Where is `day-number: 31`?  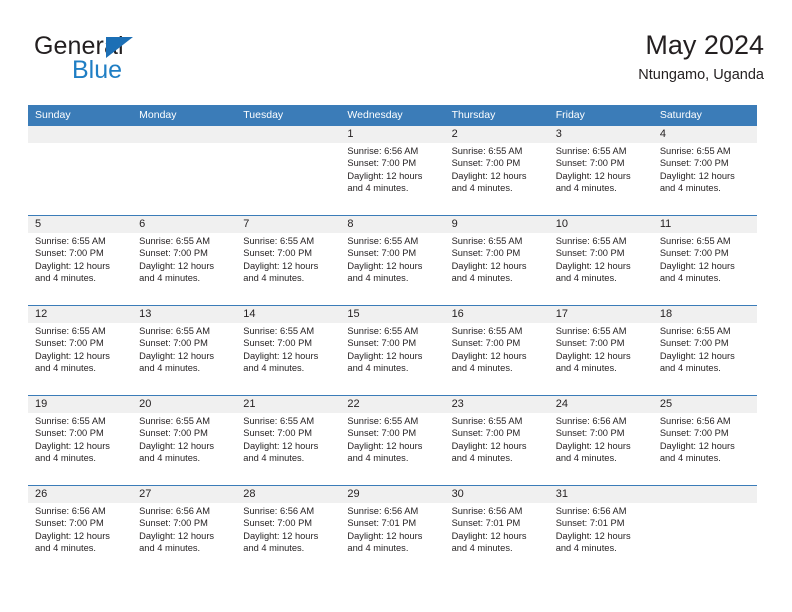 day-number: 31 is located at coordinates (601, 494).